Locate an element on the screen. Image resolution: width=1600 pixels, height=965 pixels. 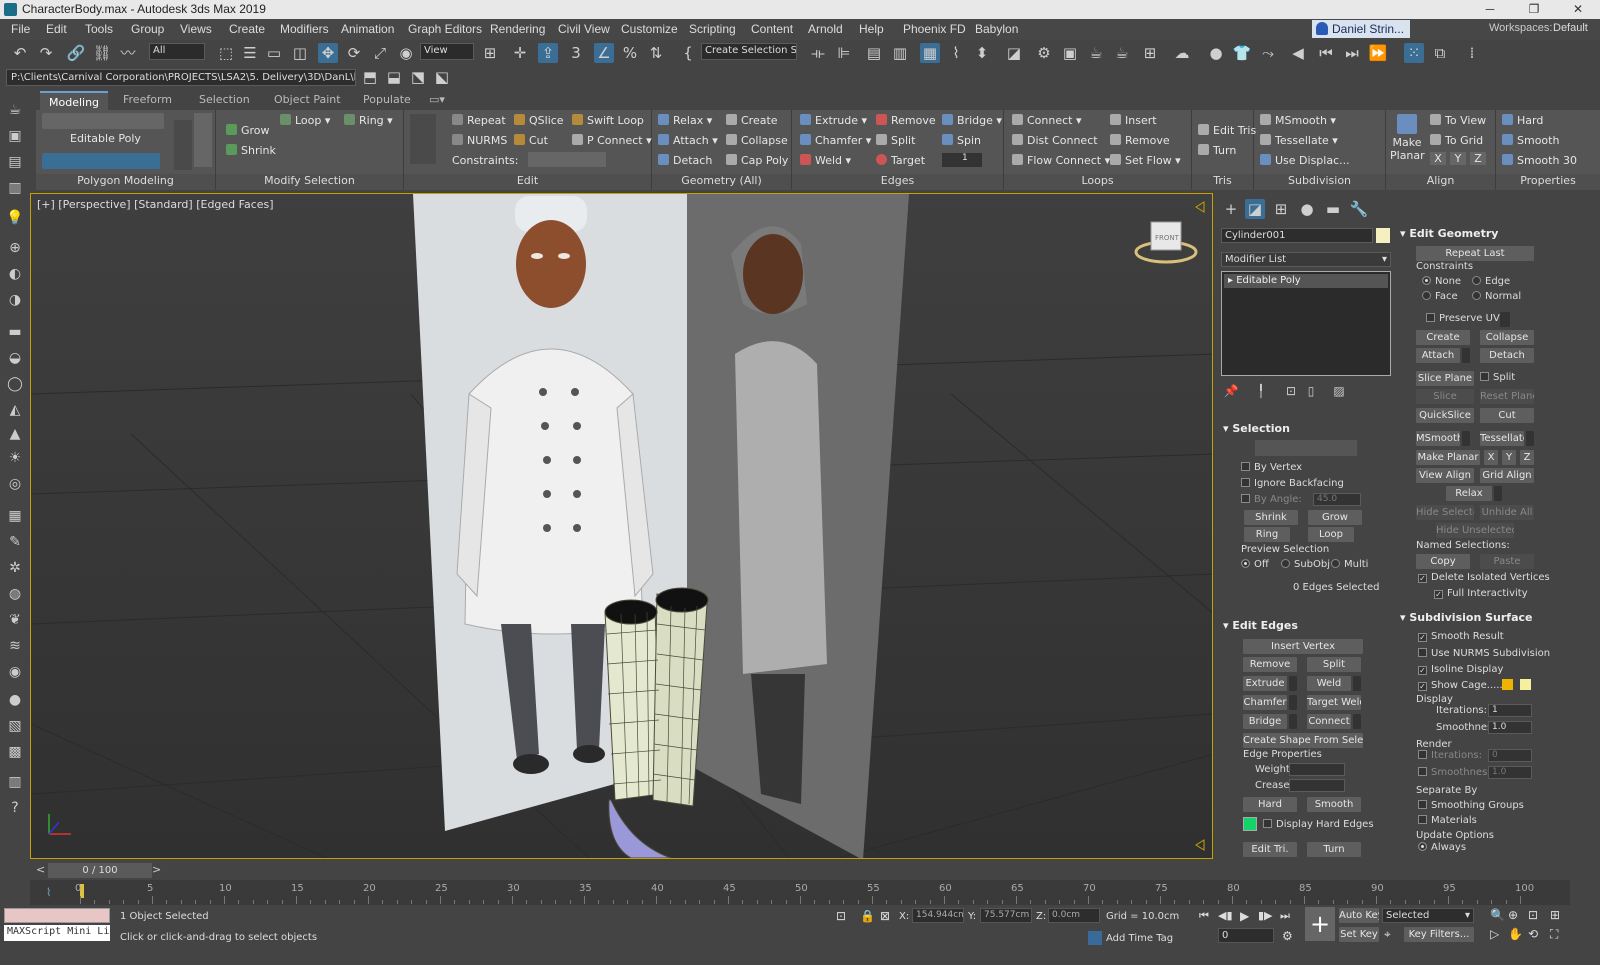
workspace-dropdown: Default is located at coordinates (1570, 28).